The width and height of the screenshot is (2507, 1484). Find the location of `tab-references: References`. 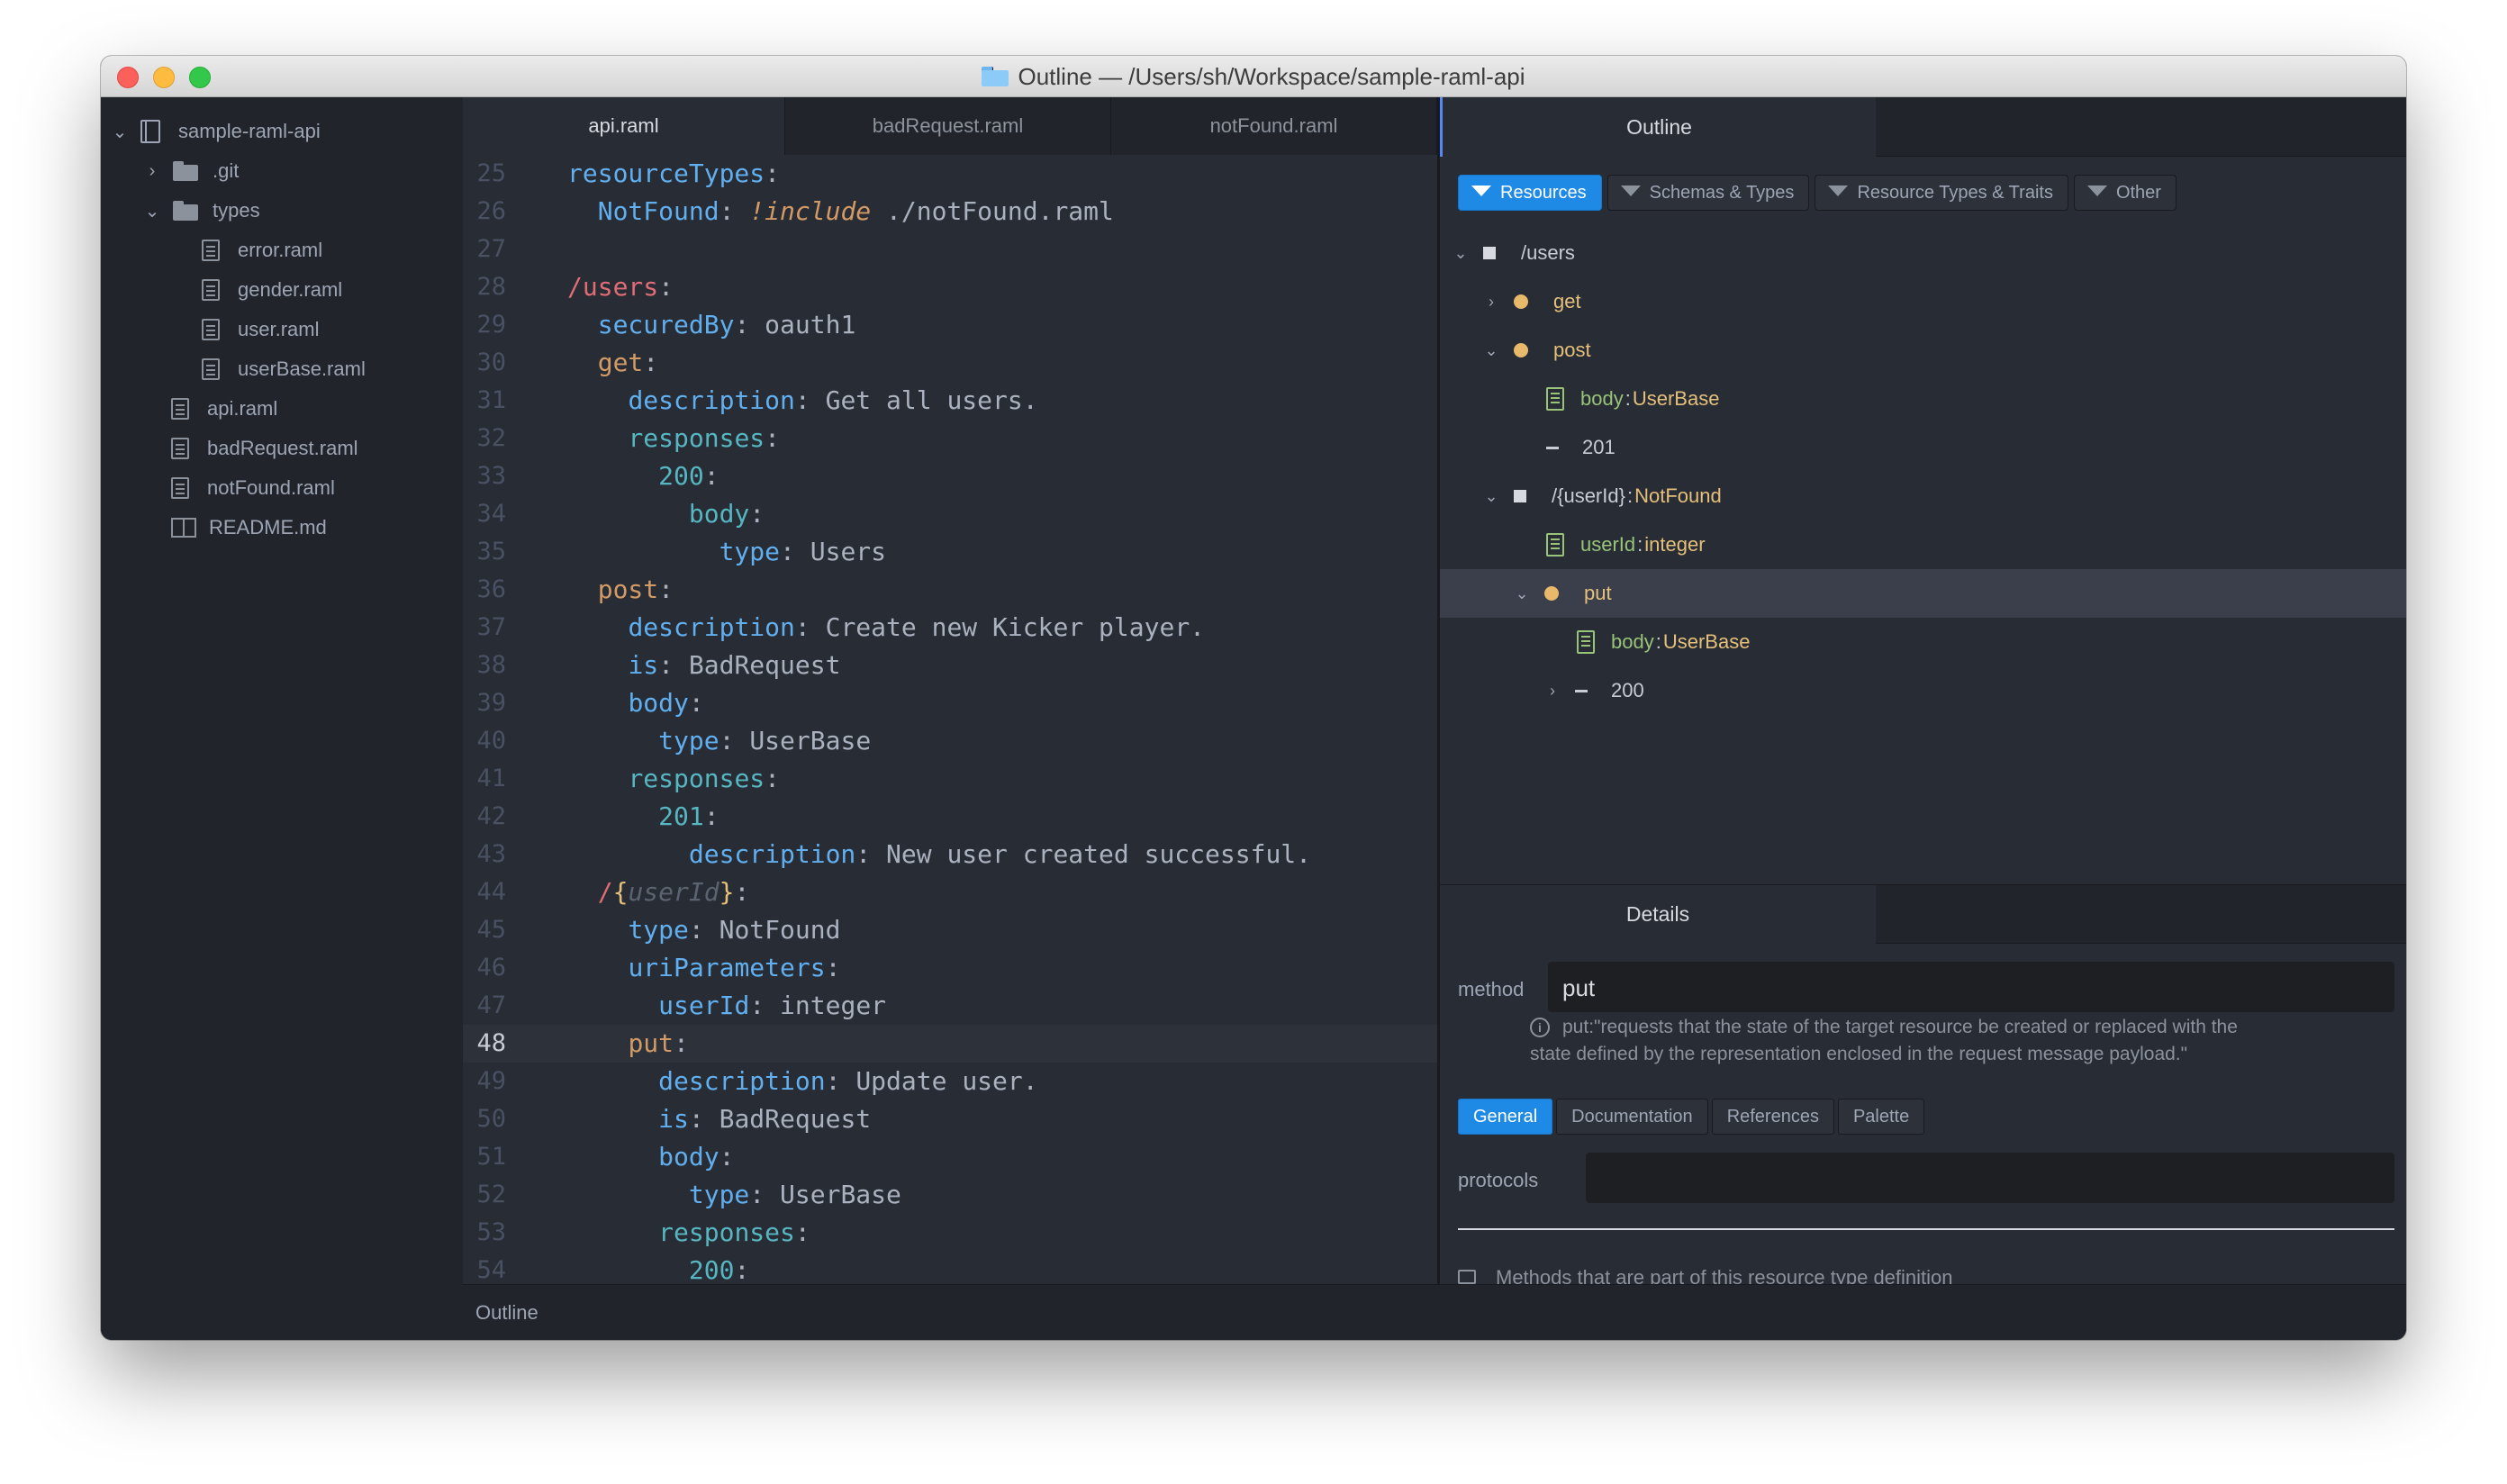

tab-references: References is located at coordinates (1772, 1117).